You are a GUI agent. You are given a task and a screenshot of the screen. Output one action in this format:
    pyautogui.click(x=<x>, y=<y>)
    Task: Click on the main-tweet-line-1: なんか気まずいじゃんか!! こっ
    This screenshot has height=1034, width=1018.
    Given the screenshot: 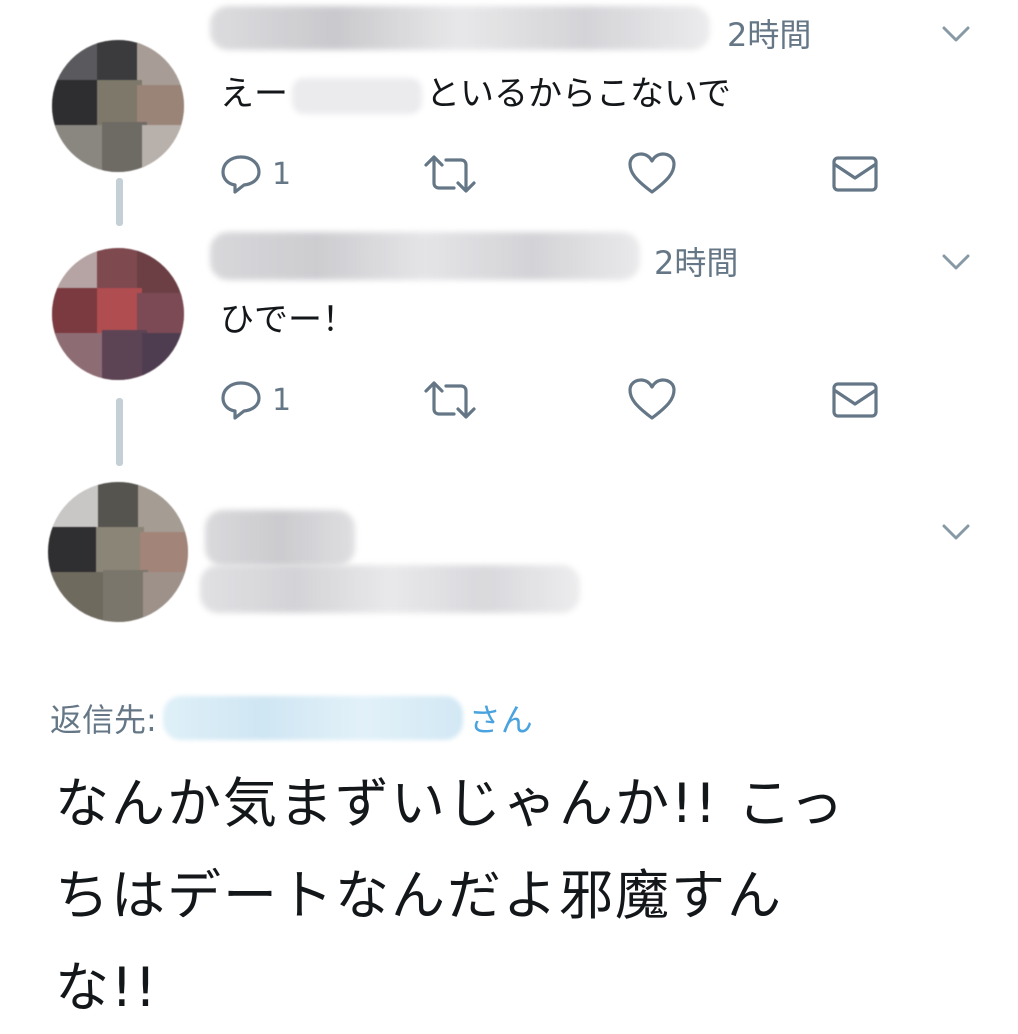 What is the action you would take?
    pyautogui.click(x=450, y=803)
    